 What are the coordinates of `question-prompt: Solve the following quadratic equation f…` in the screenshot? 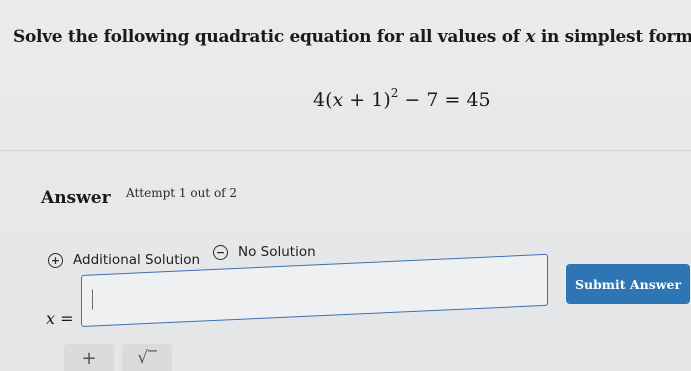 It's located at (352, 37).